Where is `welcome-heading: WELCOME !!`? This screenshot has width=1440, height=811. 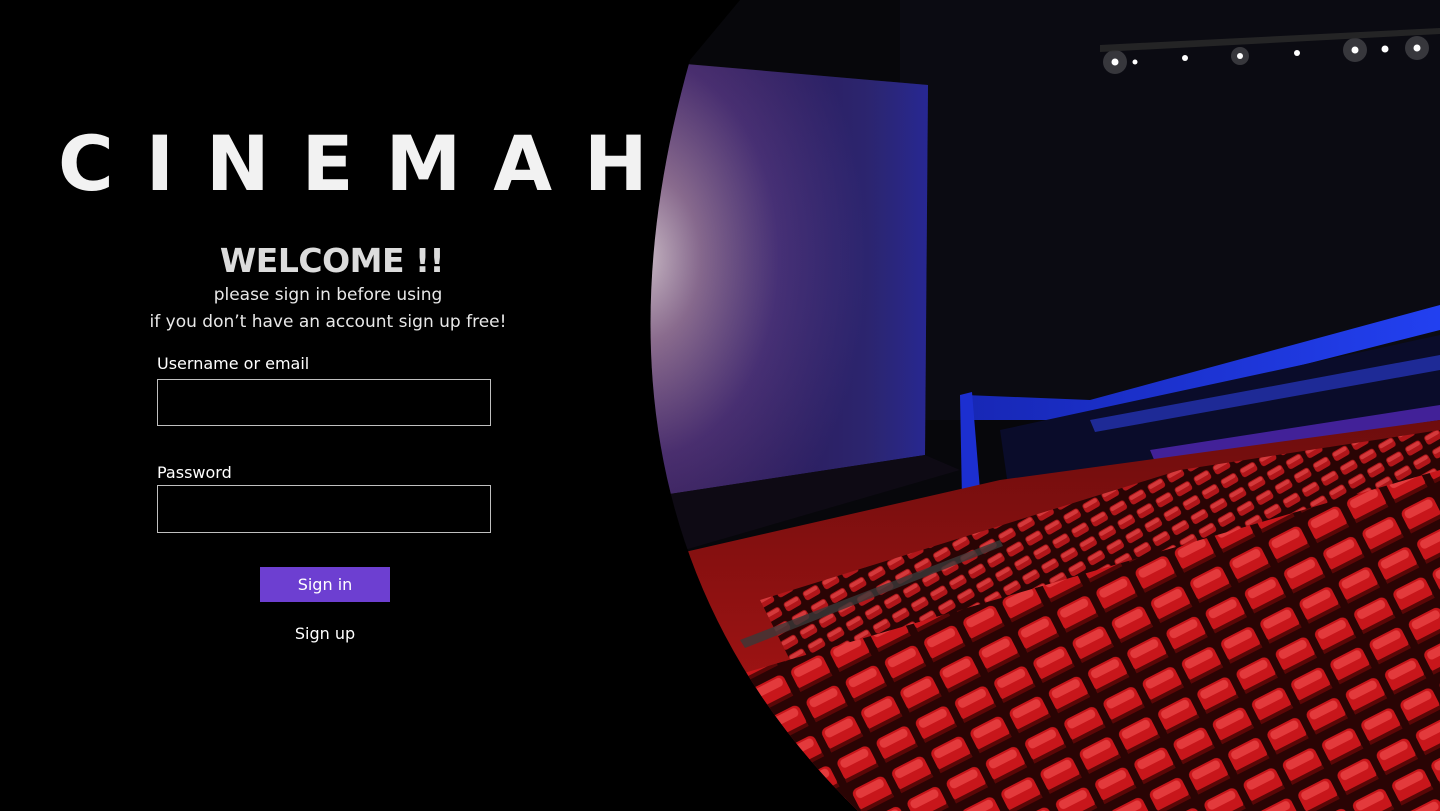
welcome-heading: WELCOME !! is located at coordinates (332, 260).